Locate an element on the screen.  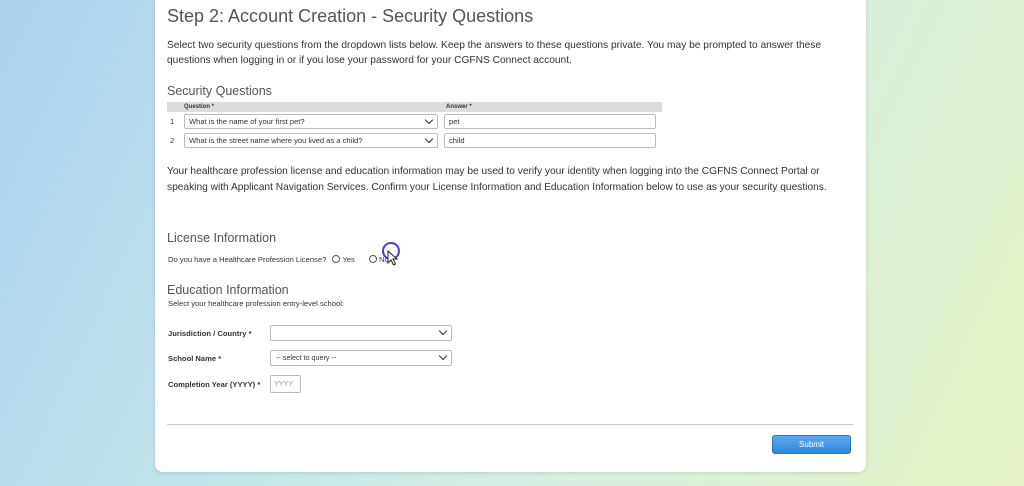
school-name-value: -- select to query -- is located at coordinates (306, 357).